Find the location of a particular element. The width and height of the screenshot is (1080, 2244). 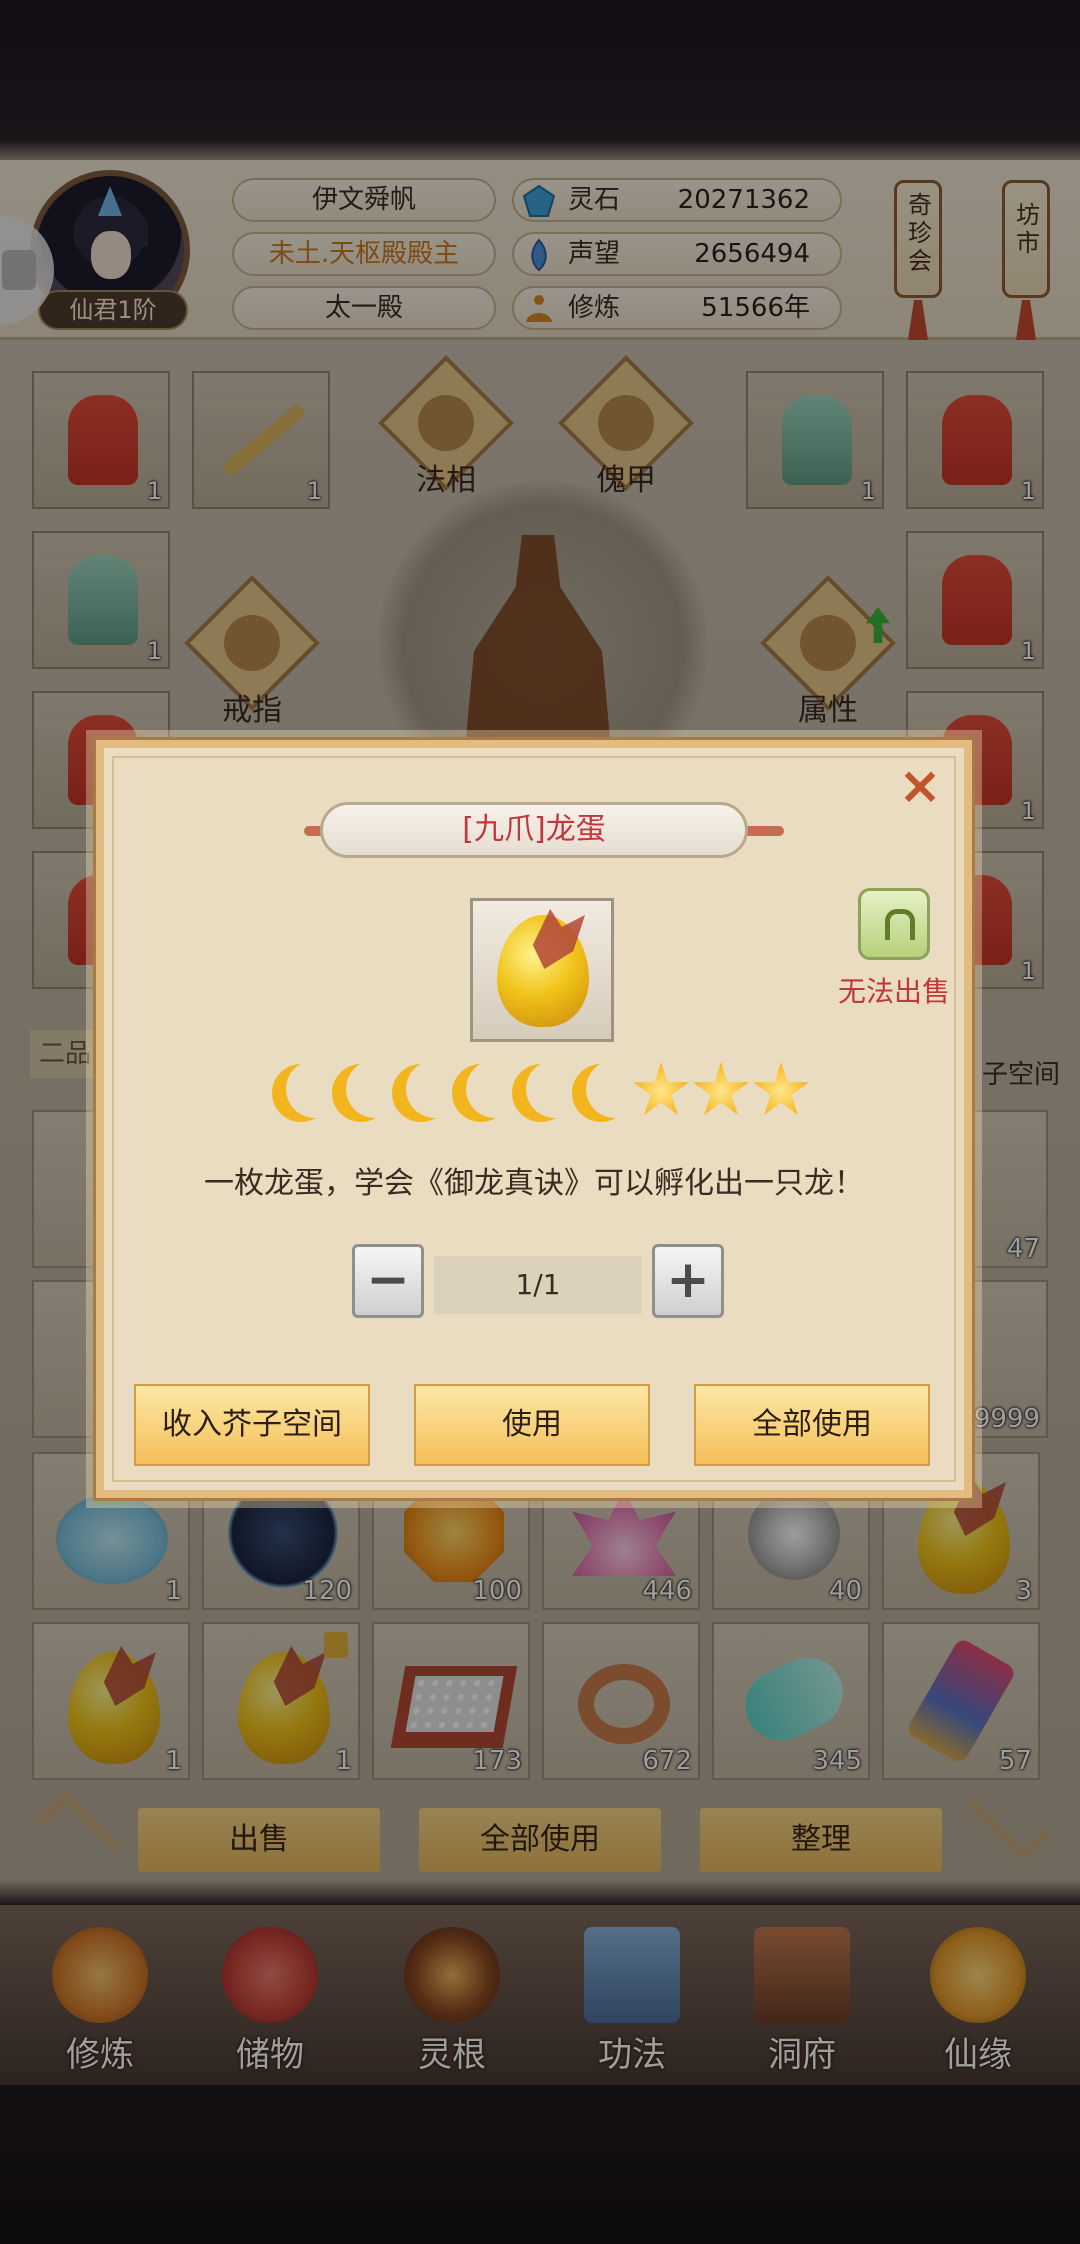

use-button: 使用 is located at coordinates (532, 1425).